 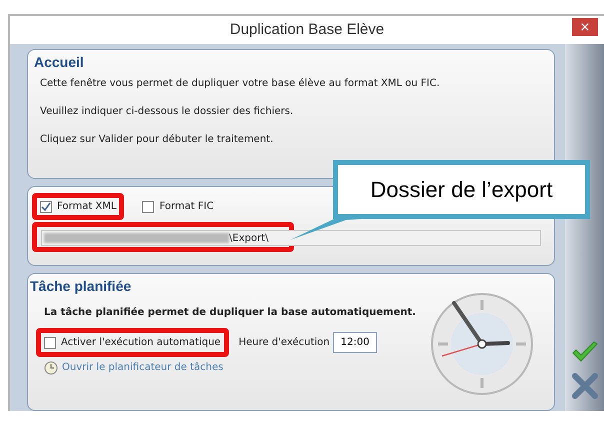 I want to click on clock-icon, so click(x=51, y=367).